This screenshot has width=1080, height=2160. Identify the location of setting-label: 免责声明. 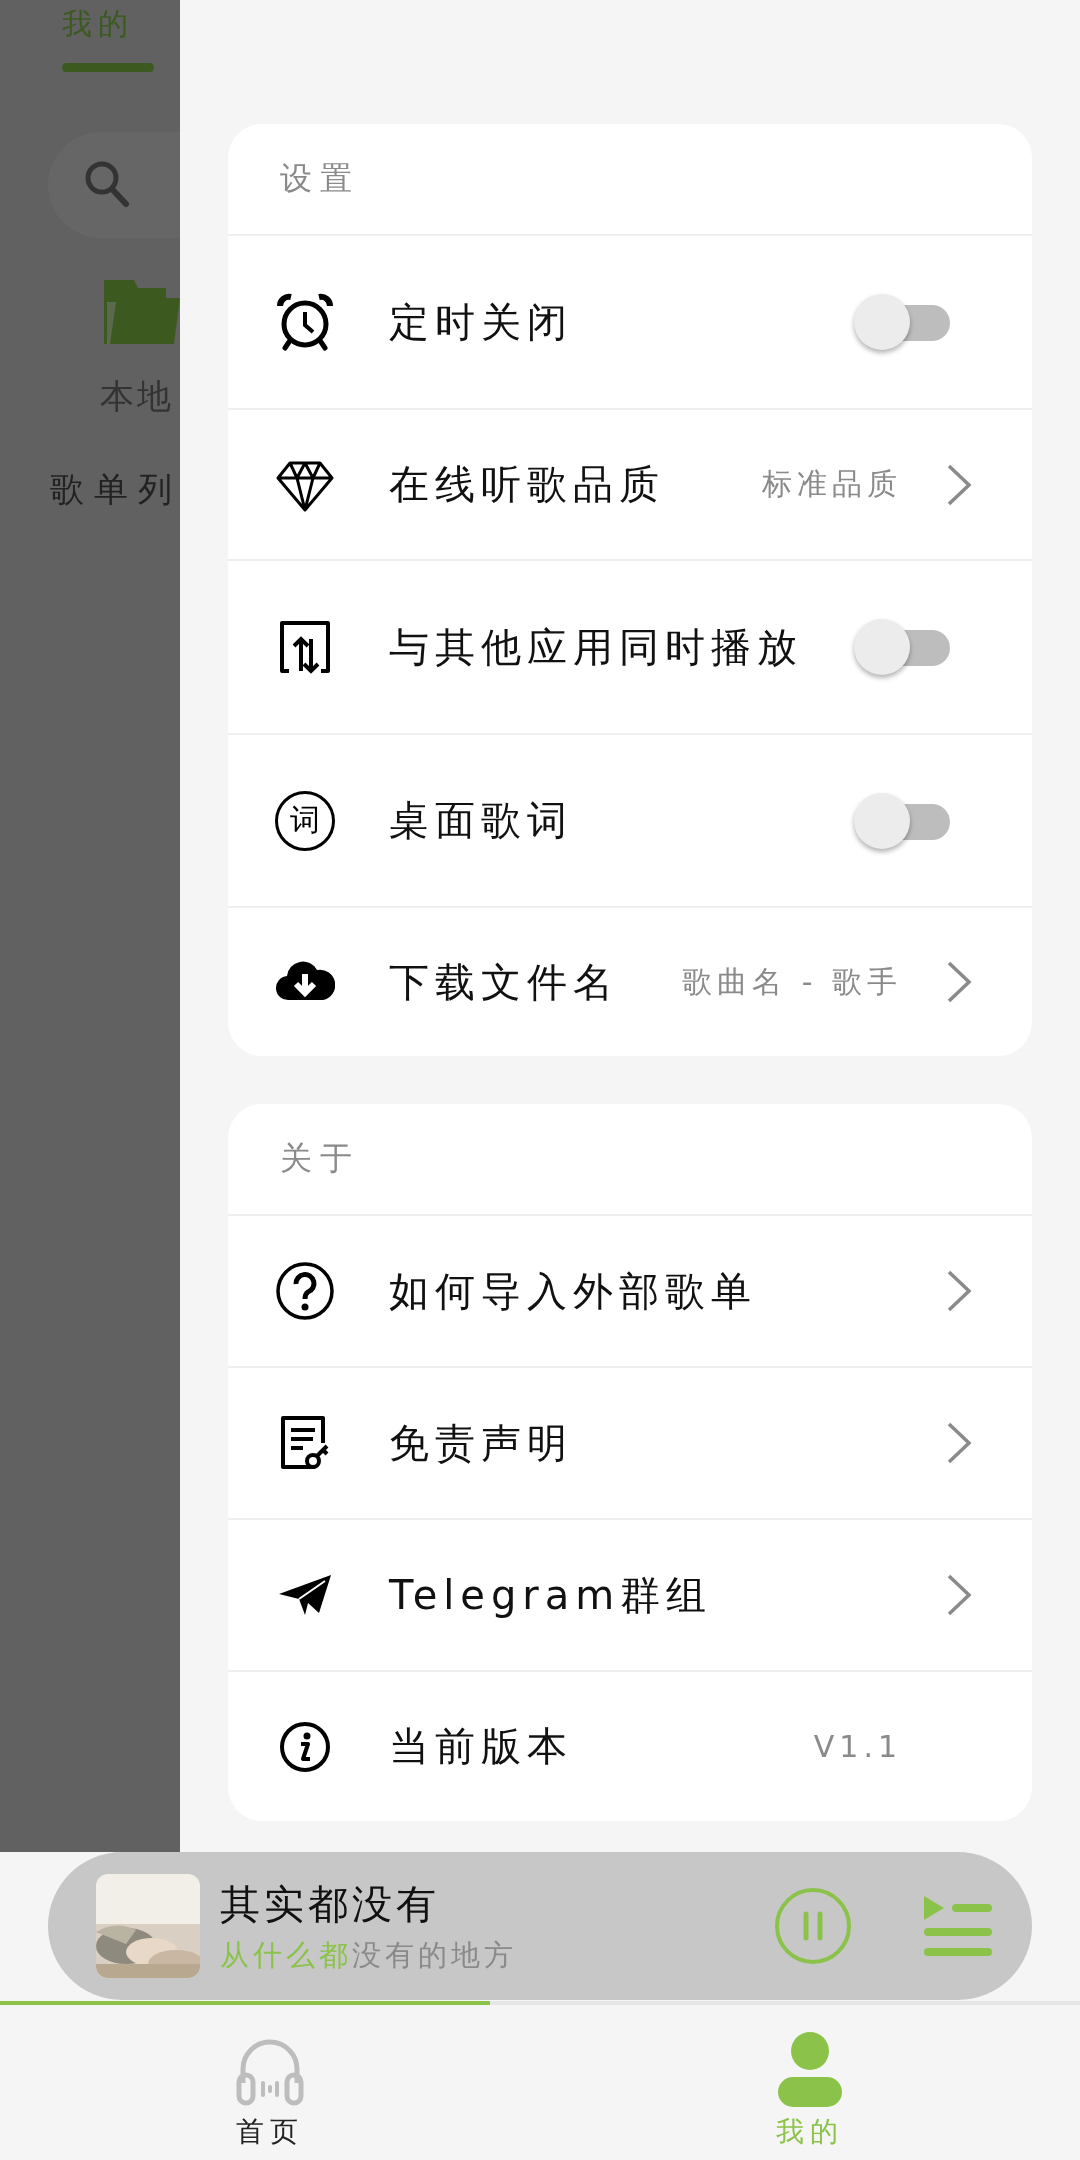
(481, 1443).